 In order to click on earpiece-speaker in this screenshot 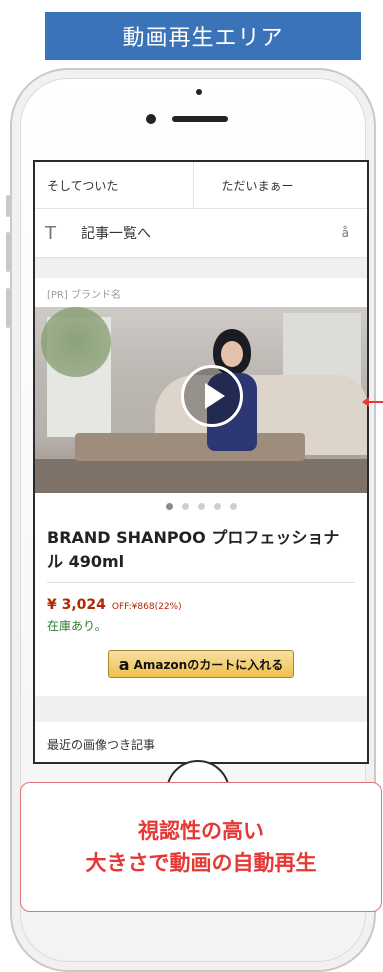, I will do `click(200, 119)`.